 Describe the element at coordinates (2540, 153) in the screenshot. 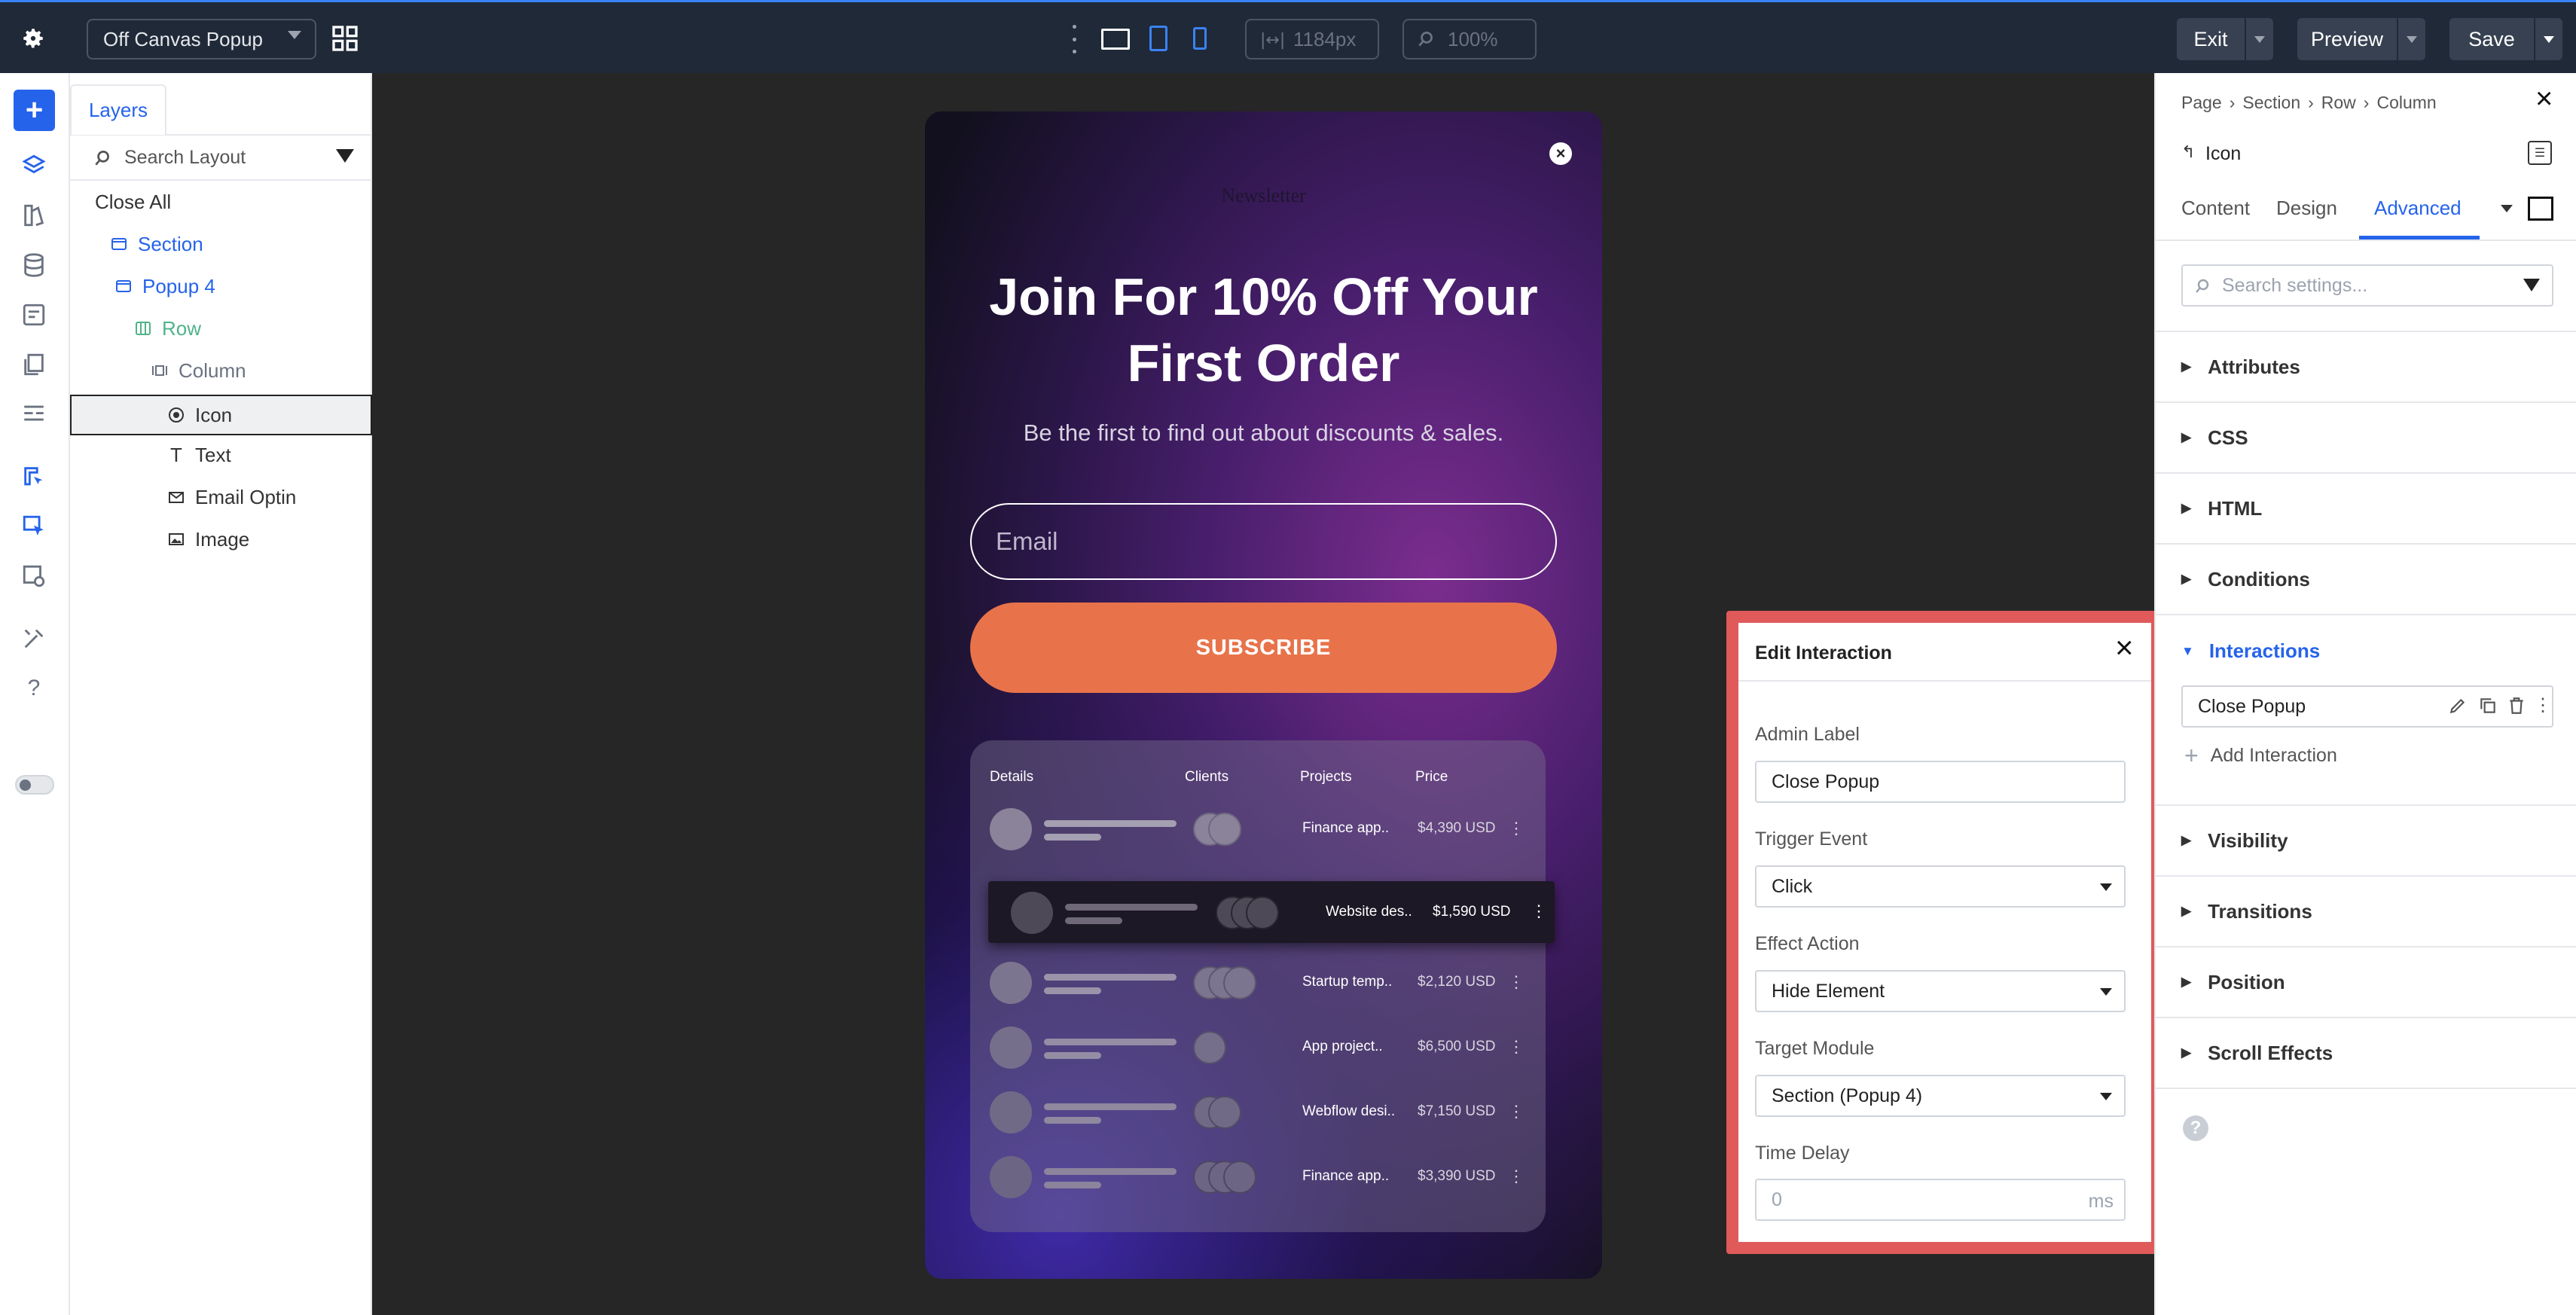

I see `panel-options-icon: ☰` at that location.